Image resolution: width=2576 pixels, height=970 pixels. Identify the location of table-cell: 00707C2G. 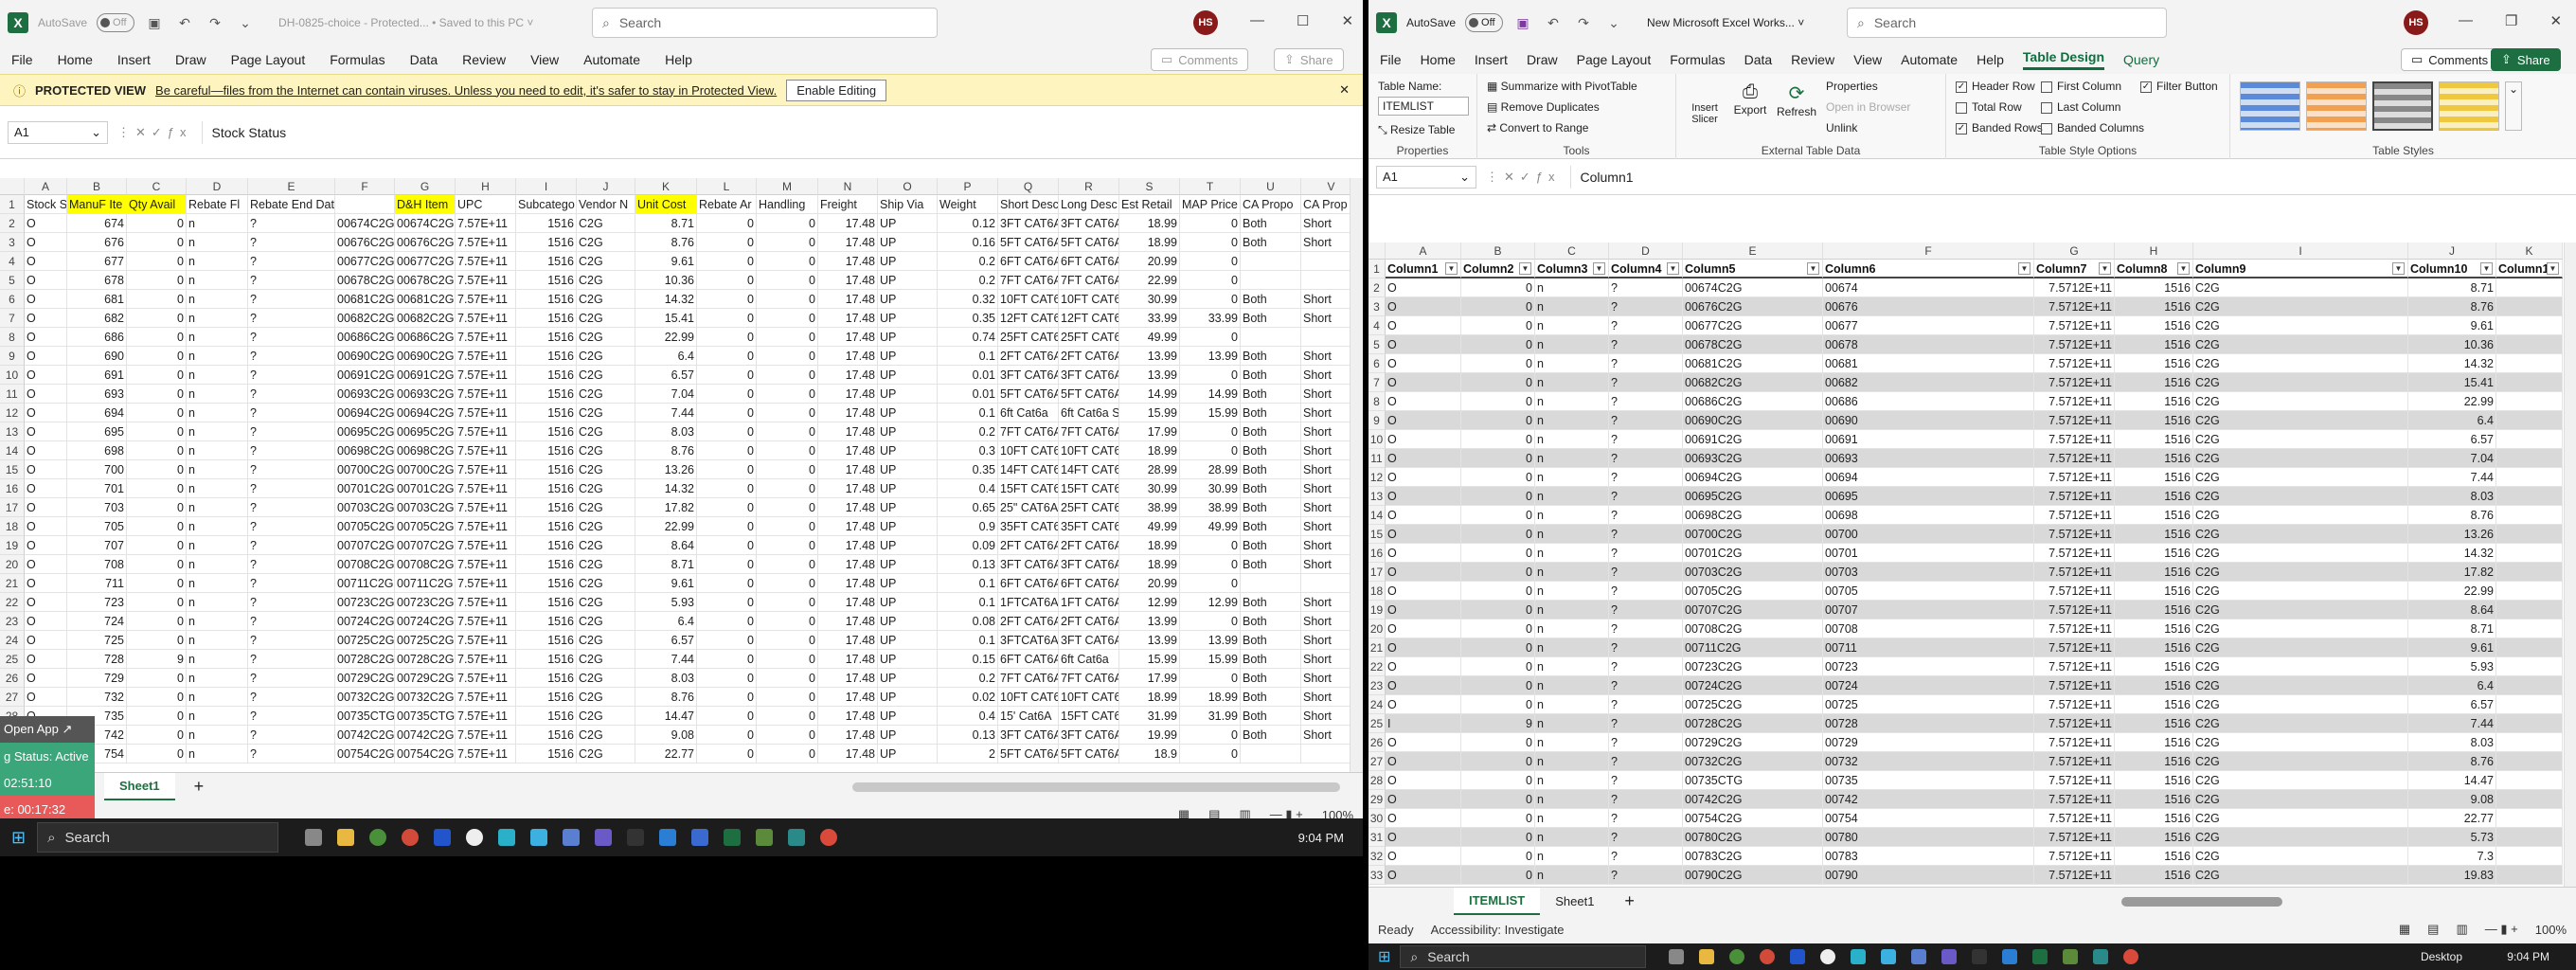
(1753, 610).